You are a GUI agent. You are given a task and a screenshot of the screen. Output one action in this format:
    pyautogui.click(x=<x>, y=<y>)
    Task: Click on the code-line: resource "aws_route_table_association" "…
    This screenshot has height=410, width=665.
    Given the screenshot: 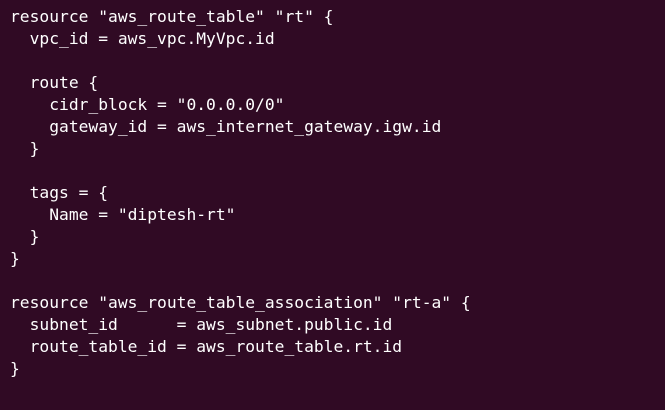 What is the action you would take?
    pyautogui.click(x=240, y=302)
    